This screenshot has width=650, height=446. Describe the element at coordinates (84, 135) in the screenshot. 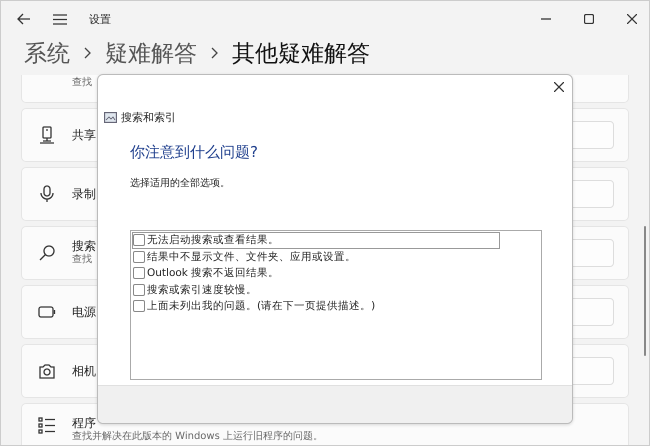

I see `card-title: 共享` at that location.